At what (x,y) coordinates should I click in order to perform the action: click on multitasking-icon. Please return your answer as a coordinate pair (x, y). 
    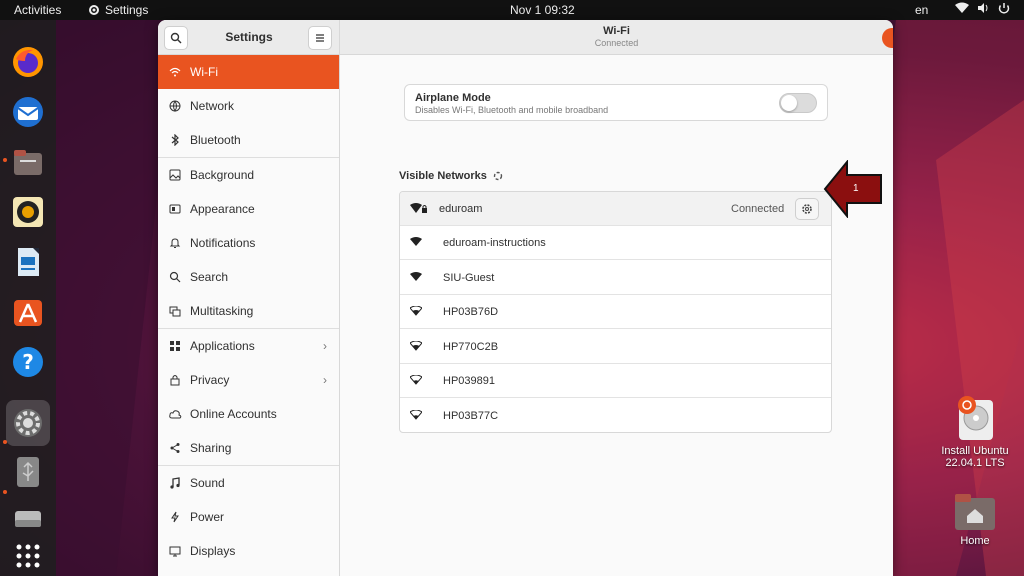
    Looking at the image, I should click on (175, 311).